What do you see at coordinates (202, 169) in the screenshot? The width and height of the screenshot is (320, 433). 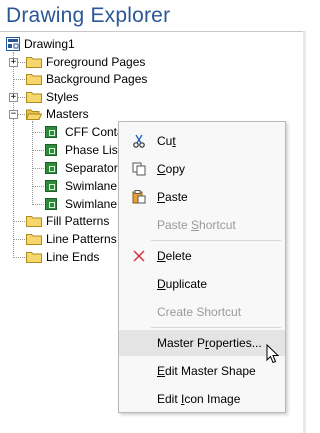 I see `menu-item-copy: Copy` at bounding box center [202, 169].